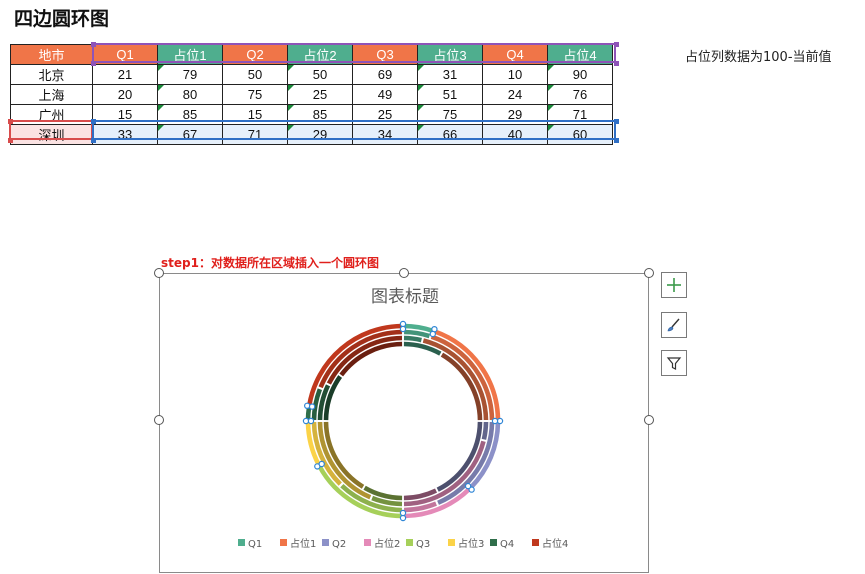 The width and height of the screenshot is (865, 574). Describe the element at coordinates (423, 544) in the screenshot. I see `legend-label: Q3` at that location.